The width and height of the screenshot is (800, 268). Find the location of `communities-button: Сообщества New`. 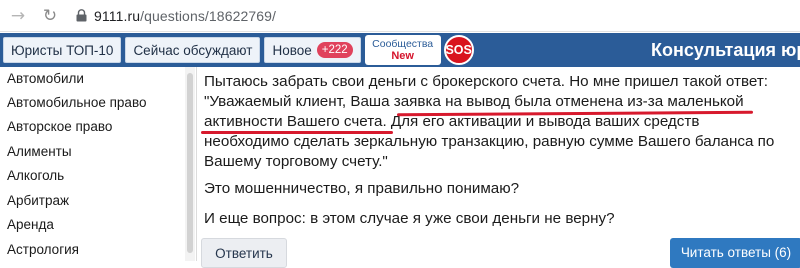

communities-button: Сообщества New is located at coordinates (402, 50).